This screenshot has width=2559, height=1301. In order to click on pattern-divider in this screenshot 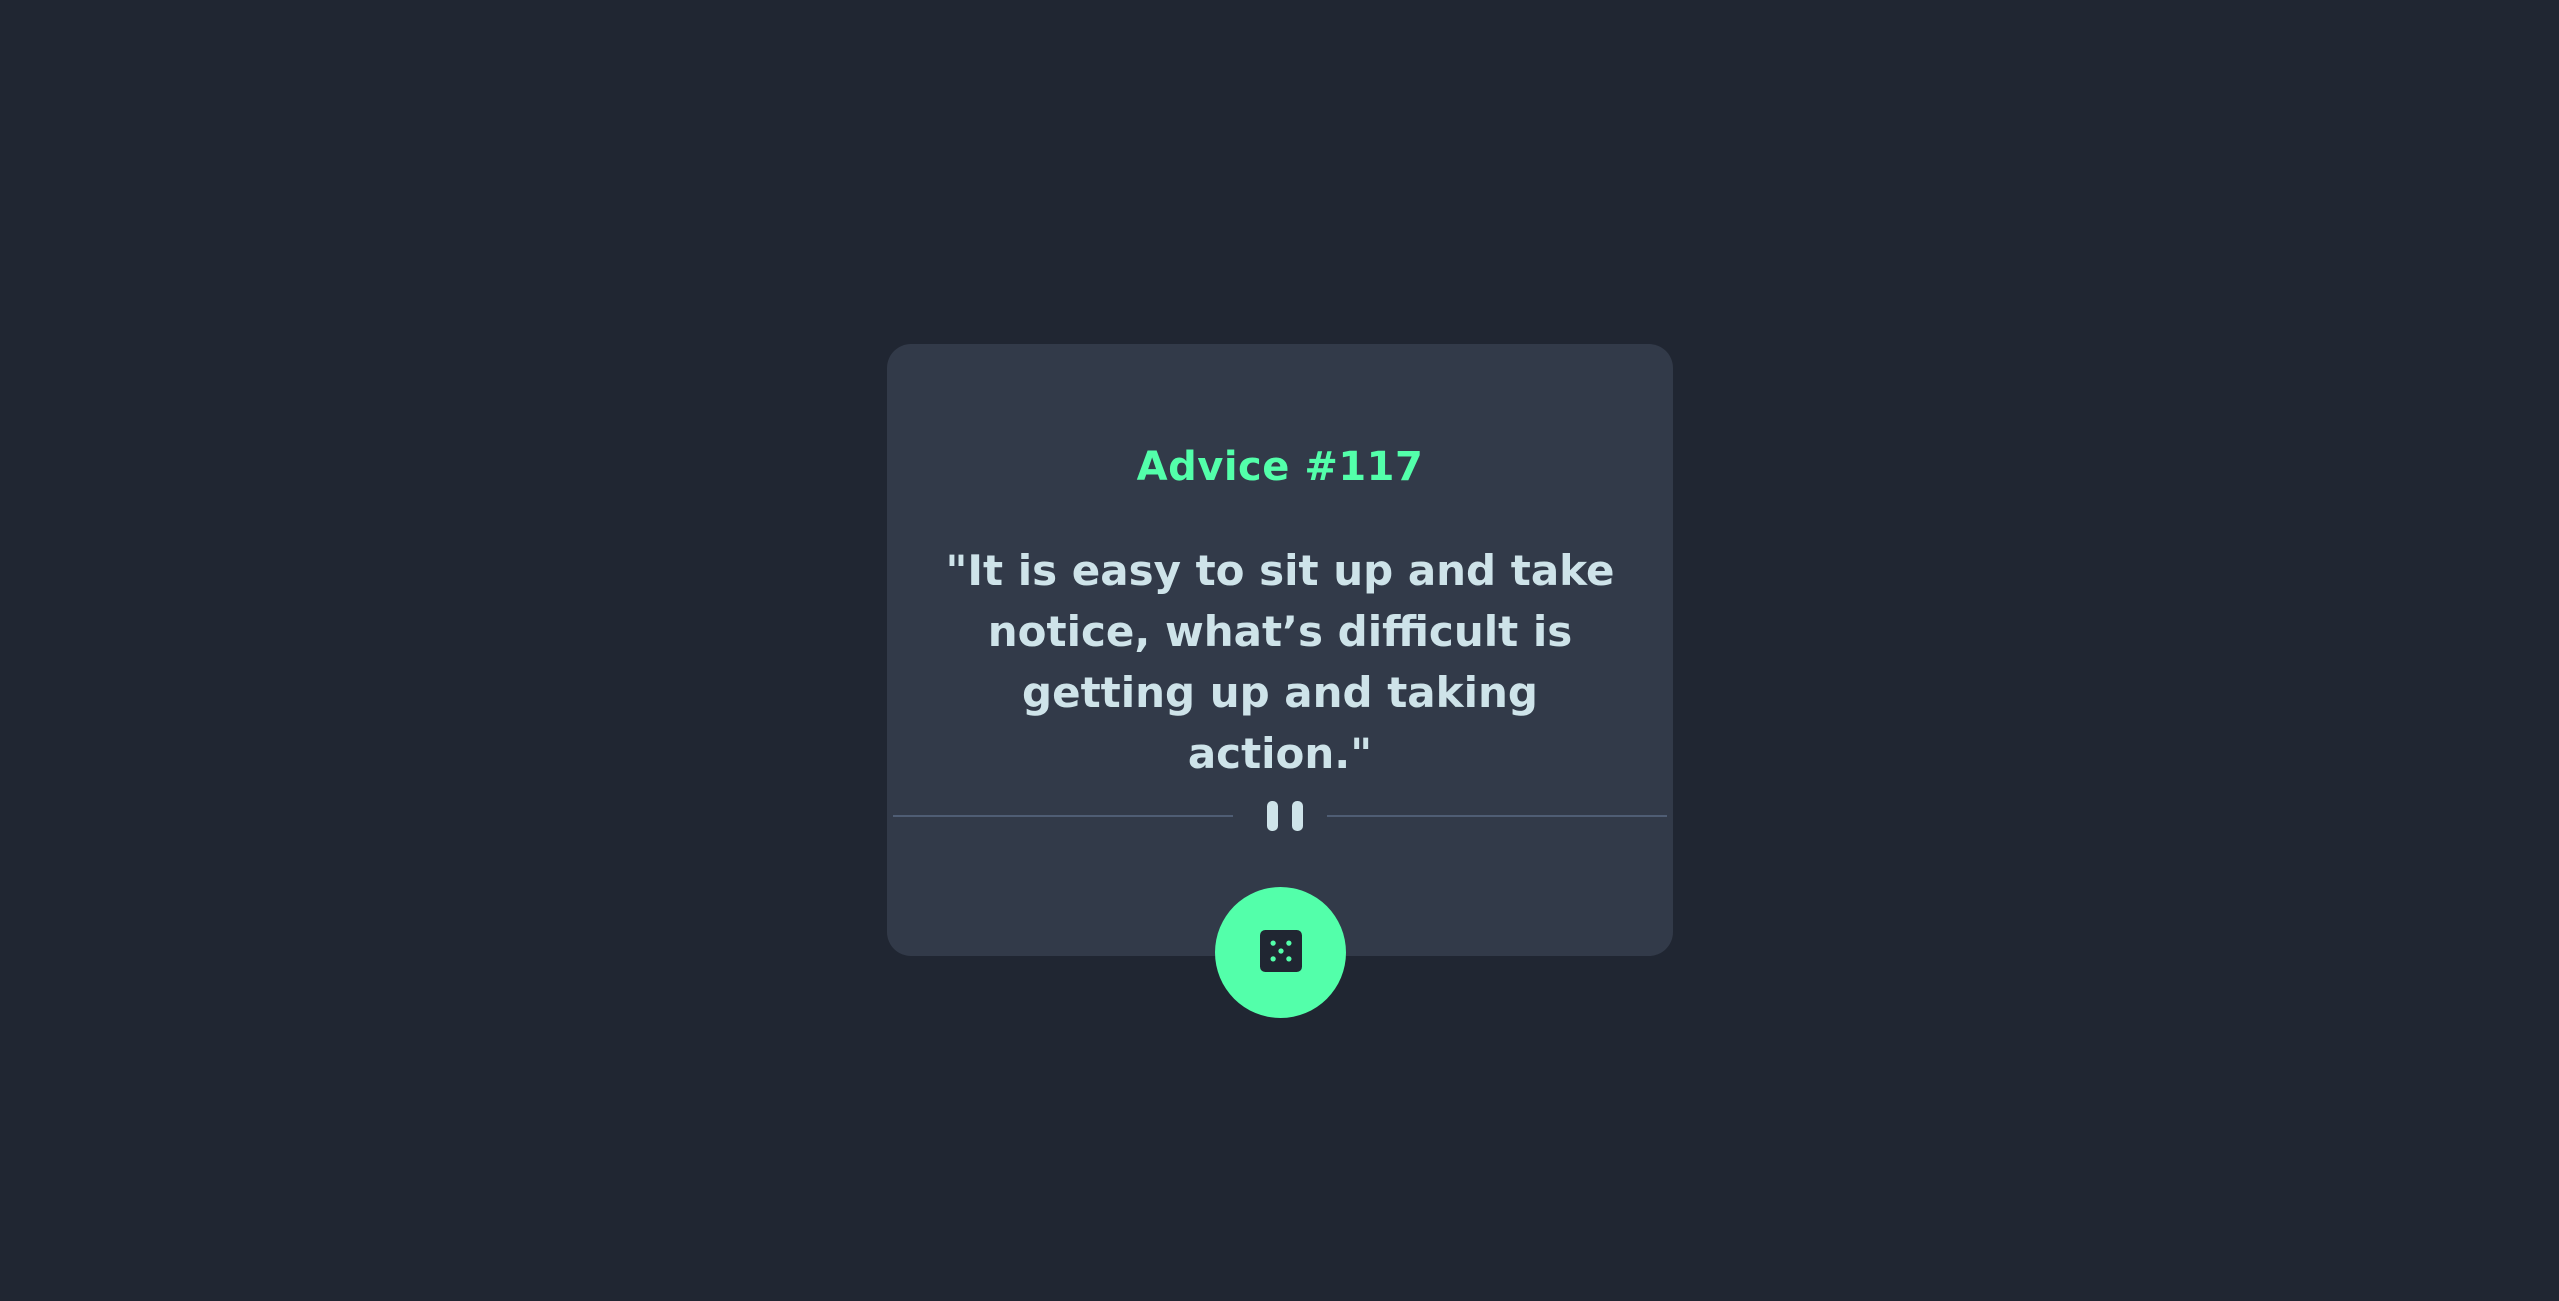, I will do `click(1280, 816)`.